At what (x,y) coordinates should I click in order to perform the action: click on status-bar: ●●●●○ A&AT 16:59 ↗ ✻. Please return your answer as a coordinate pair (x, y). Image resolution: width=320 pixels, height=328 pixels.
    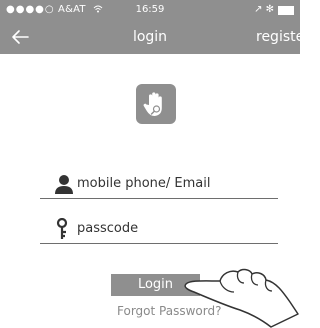
    Looking at the image, I should click on (150, 10).